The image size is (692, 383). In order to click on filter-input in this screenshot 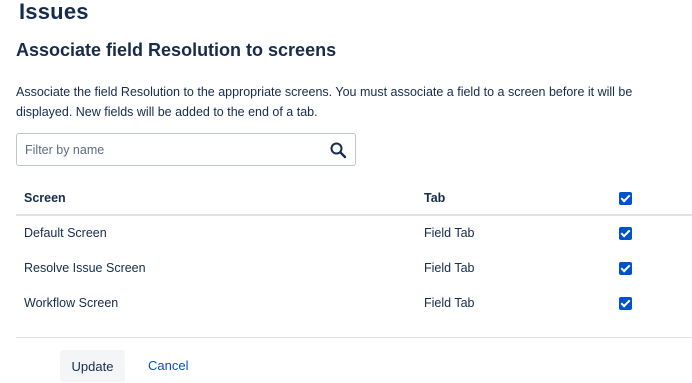, I will do `click(175, 149)`.